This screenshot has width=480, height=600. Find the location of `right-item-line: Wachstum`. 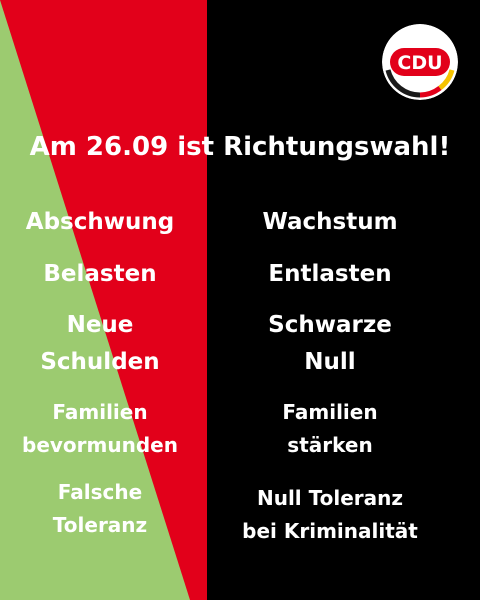

right-item-line: Wachstum is located at coordinates (330, 222).